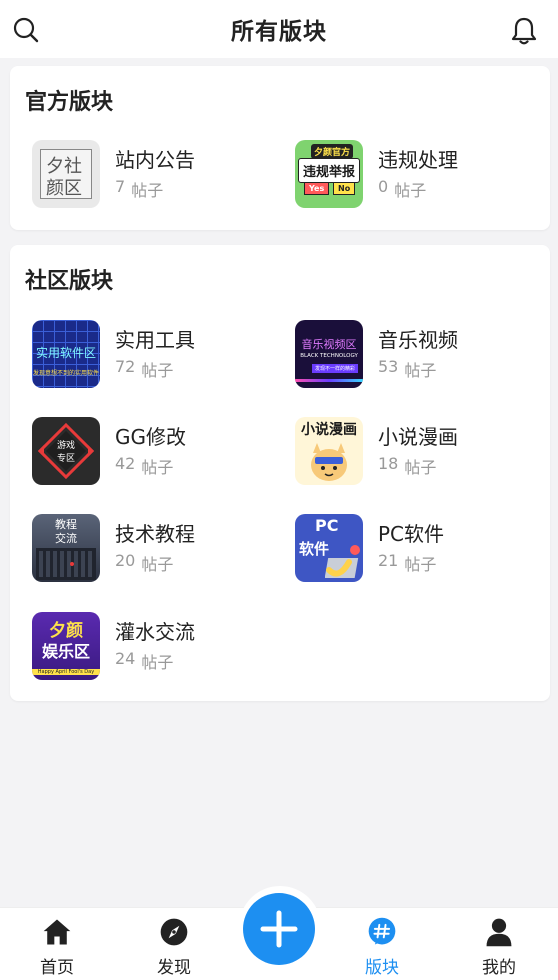  I want to click on board-thumbnail-violations: 夕颜官方 违规举报 Yes No, so click(329, 174).